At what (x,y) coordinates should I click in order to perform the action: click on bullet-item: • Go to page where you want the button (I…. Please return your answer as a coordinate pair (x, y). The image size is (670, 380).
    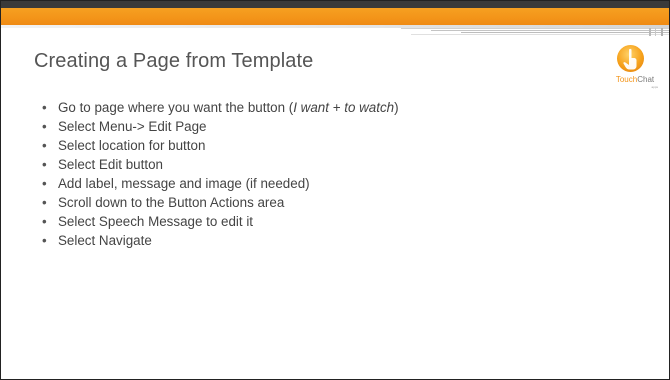
    Looking at the image, I should click on (220, 107).